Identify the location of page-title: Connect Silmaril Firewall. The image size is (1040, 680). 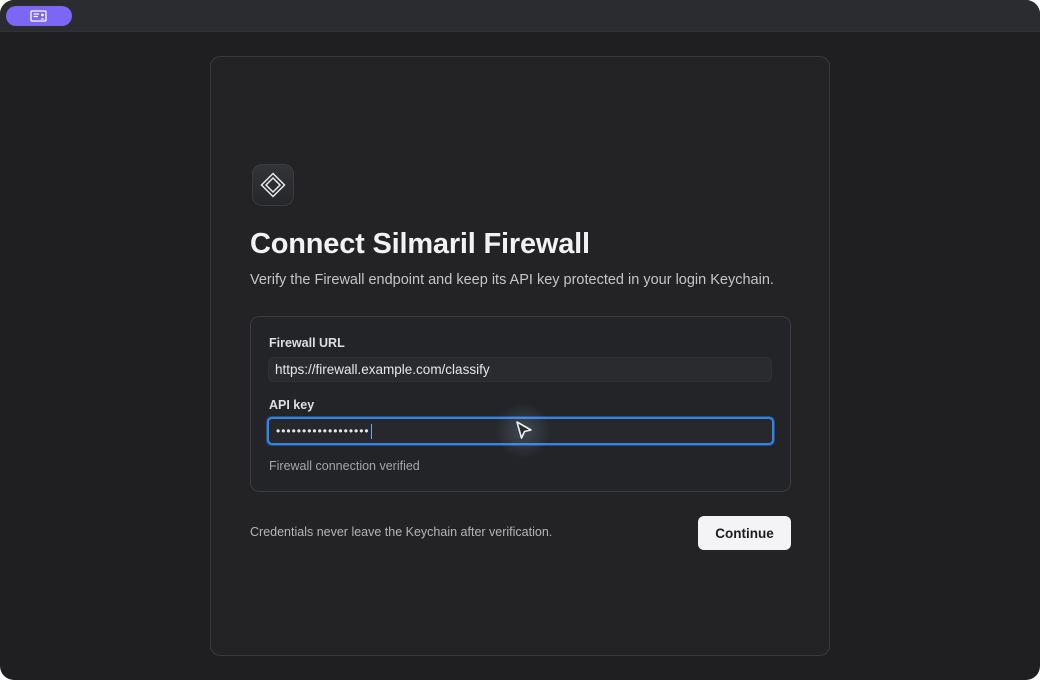
(420, 244).